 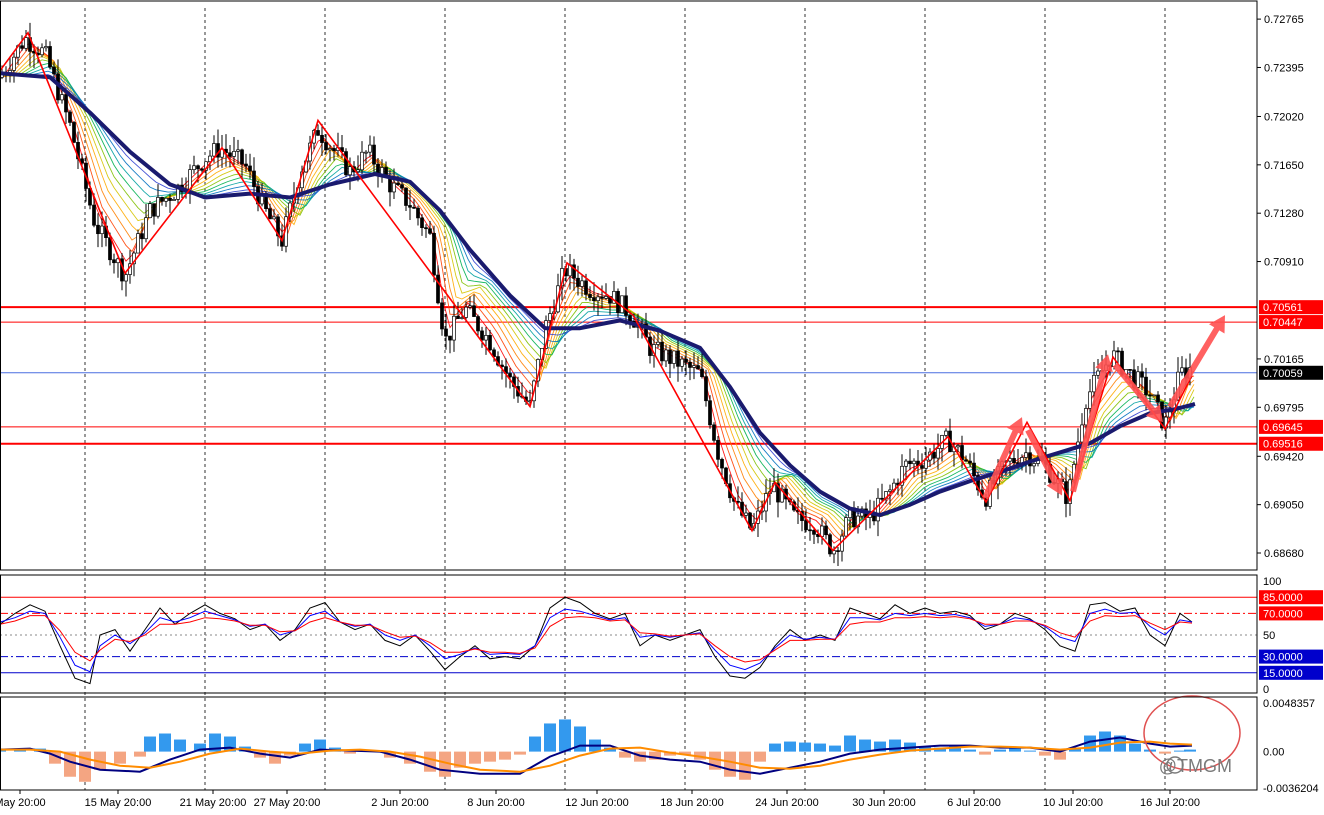 I want to click on time-tick-label: 6 Jul 20:00, so click(x=974, y=803).